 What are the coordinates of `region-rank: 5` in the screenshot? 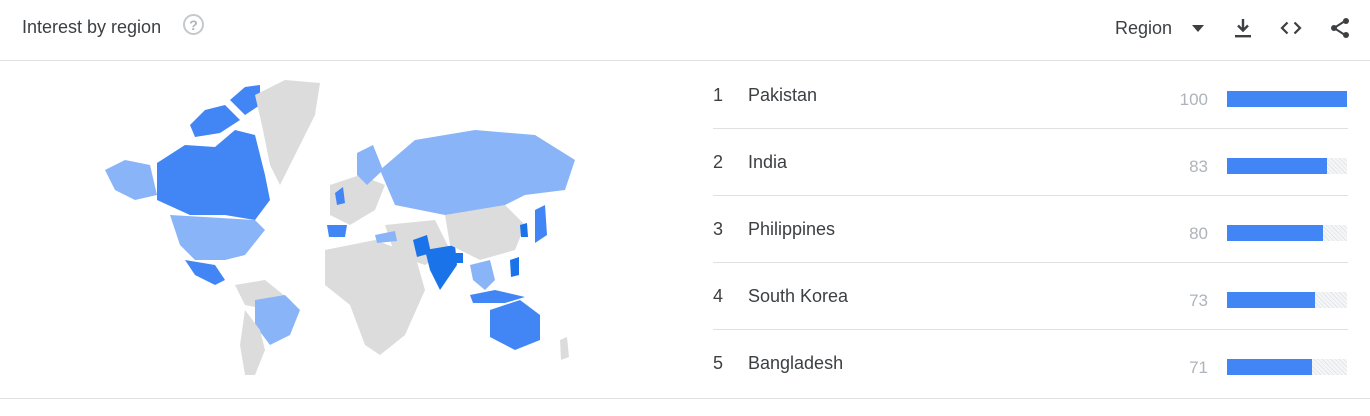 It's located at (718, 363).